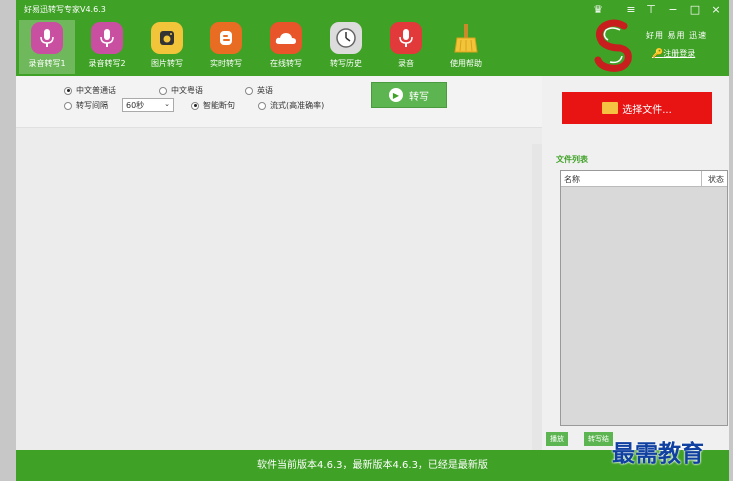 The height and width of the screenshot is (481, 733). Describe the element at coordinates (631, 9) in the screenshot. I see `feedback-icon: ≡` at that location.